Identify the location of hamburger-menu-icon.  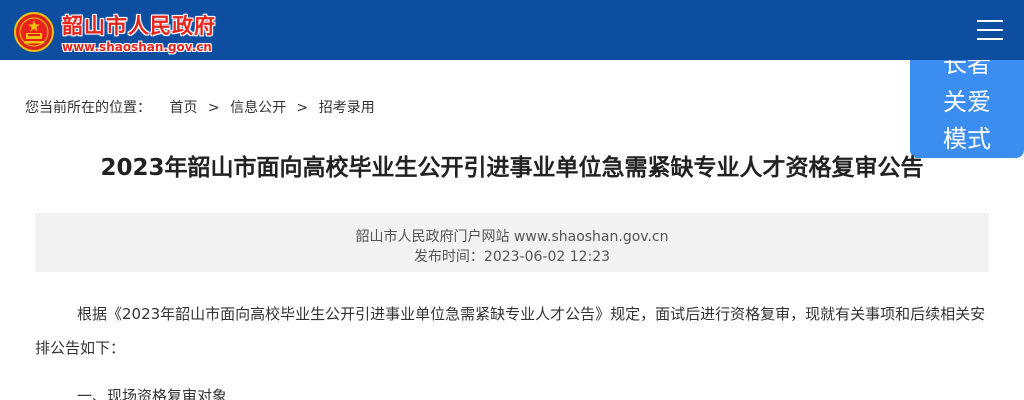
(991, 30).